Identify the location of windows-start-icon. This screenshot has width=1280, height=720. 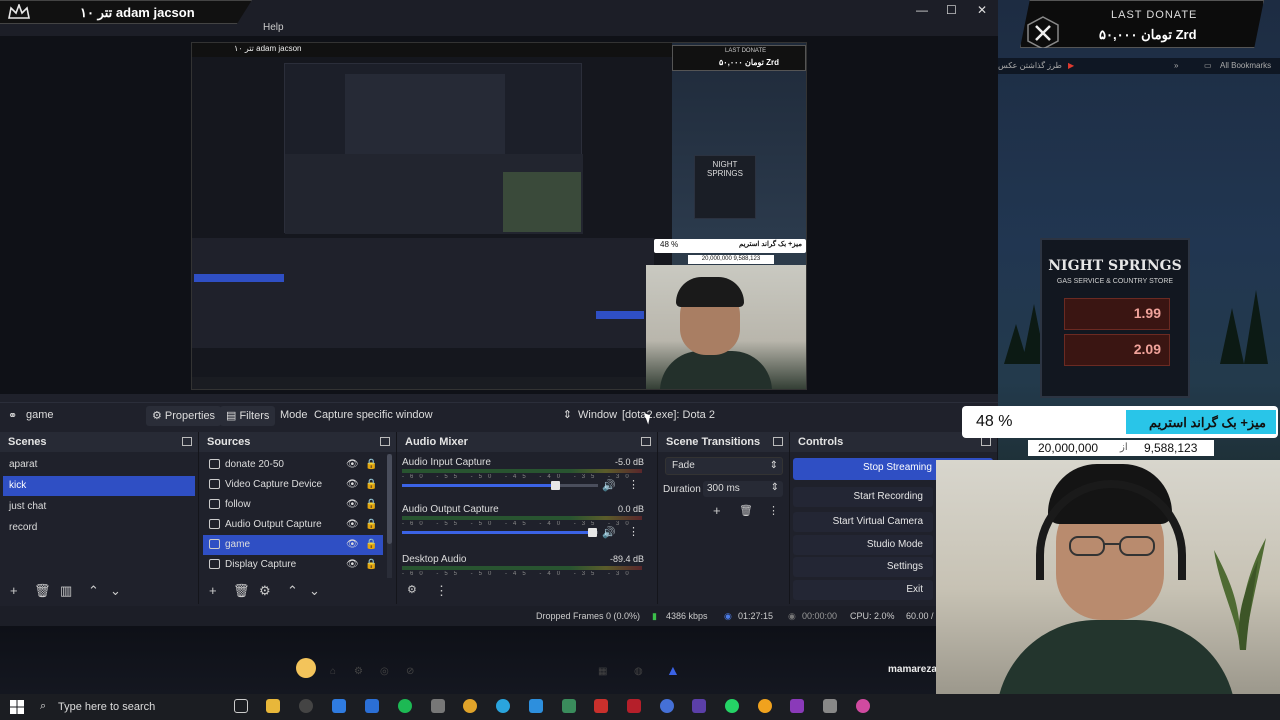
(17, 707).